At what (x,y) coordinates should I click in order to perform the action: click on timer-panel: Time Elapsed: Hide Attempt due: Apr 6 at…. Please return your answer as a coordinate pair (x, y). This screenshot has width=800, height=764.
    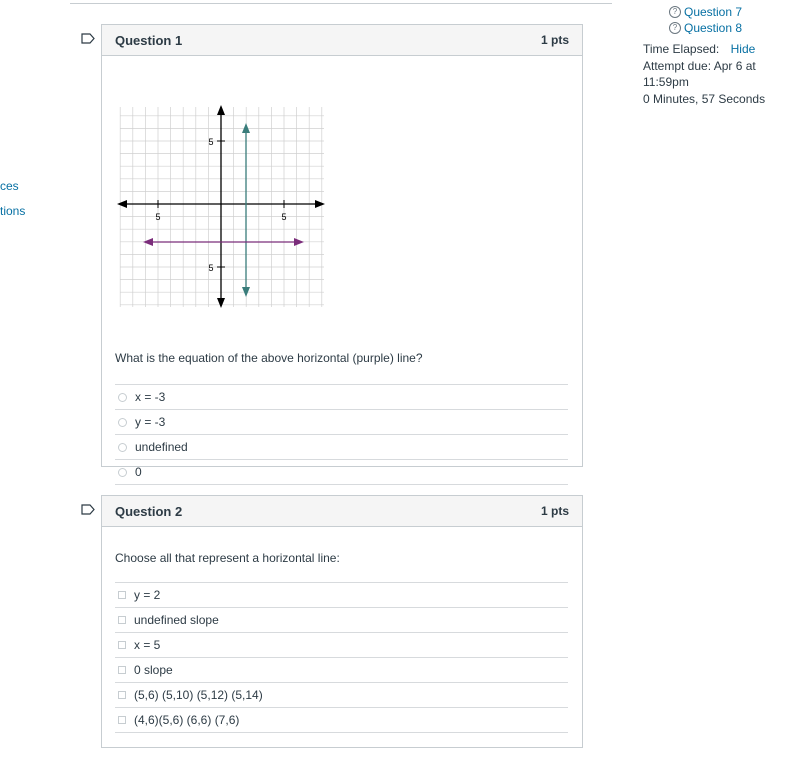
    Looking at the image, I should click on (718, 74).